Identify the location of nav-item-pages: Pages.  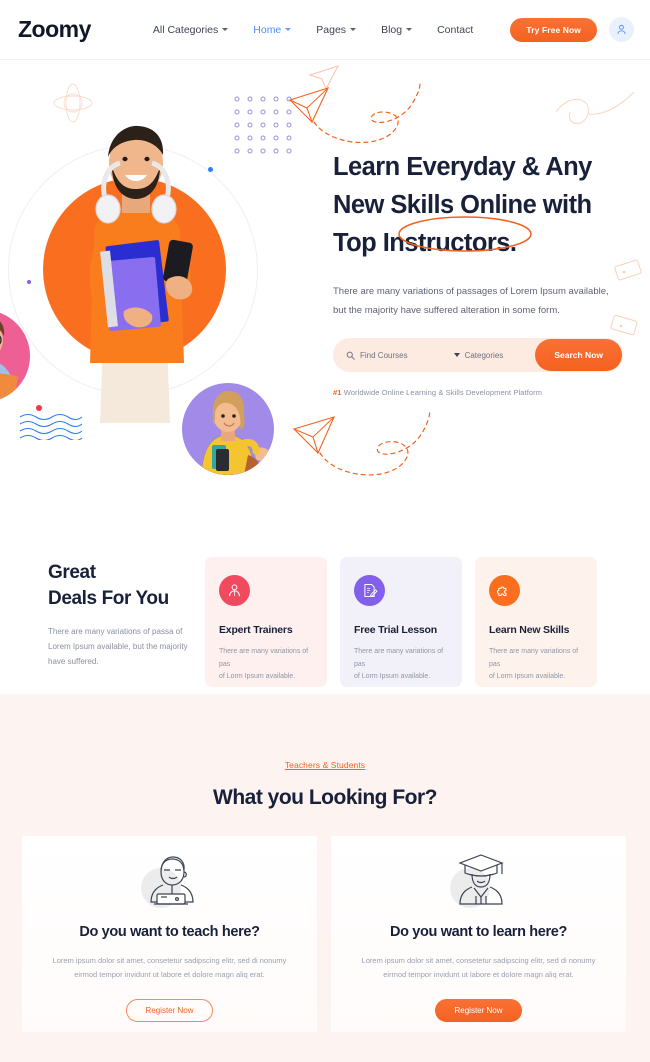
(336, 29).